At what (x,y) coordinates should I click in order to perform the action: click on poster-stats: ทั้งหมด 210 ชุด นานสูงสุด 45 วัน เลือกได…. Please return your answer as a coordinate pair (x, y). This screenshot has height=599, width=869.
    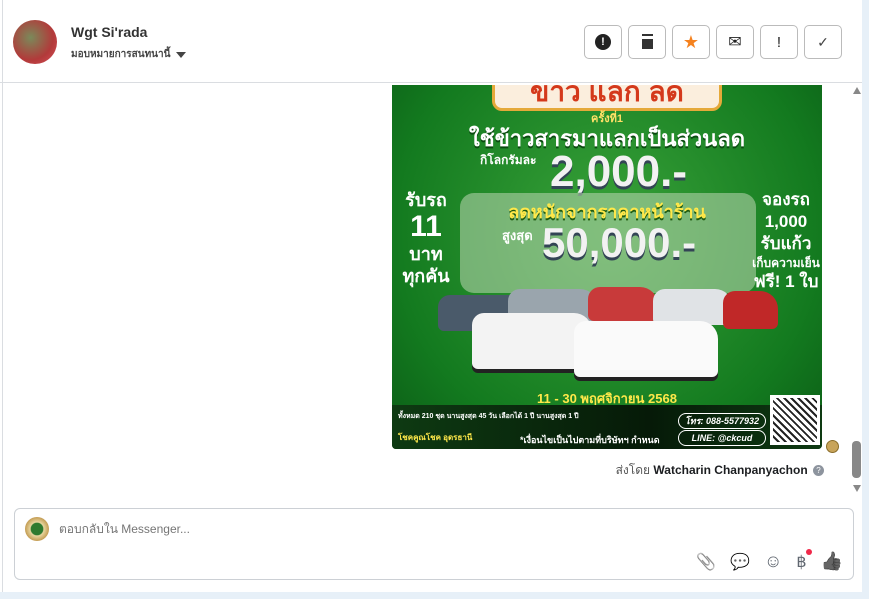
    Looking at the image, I should click on (488, 416).